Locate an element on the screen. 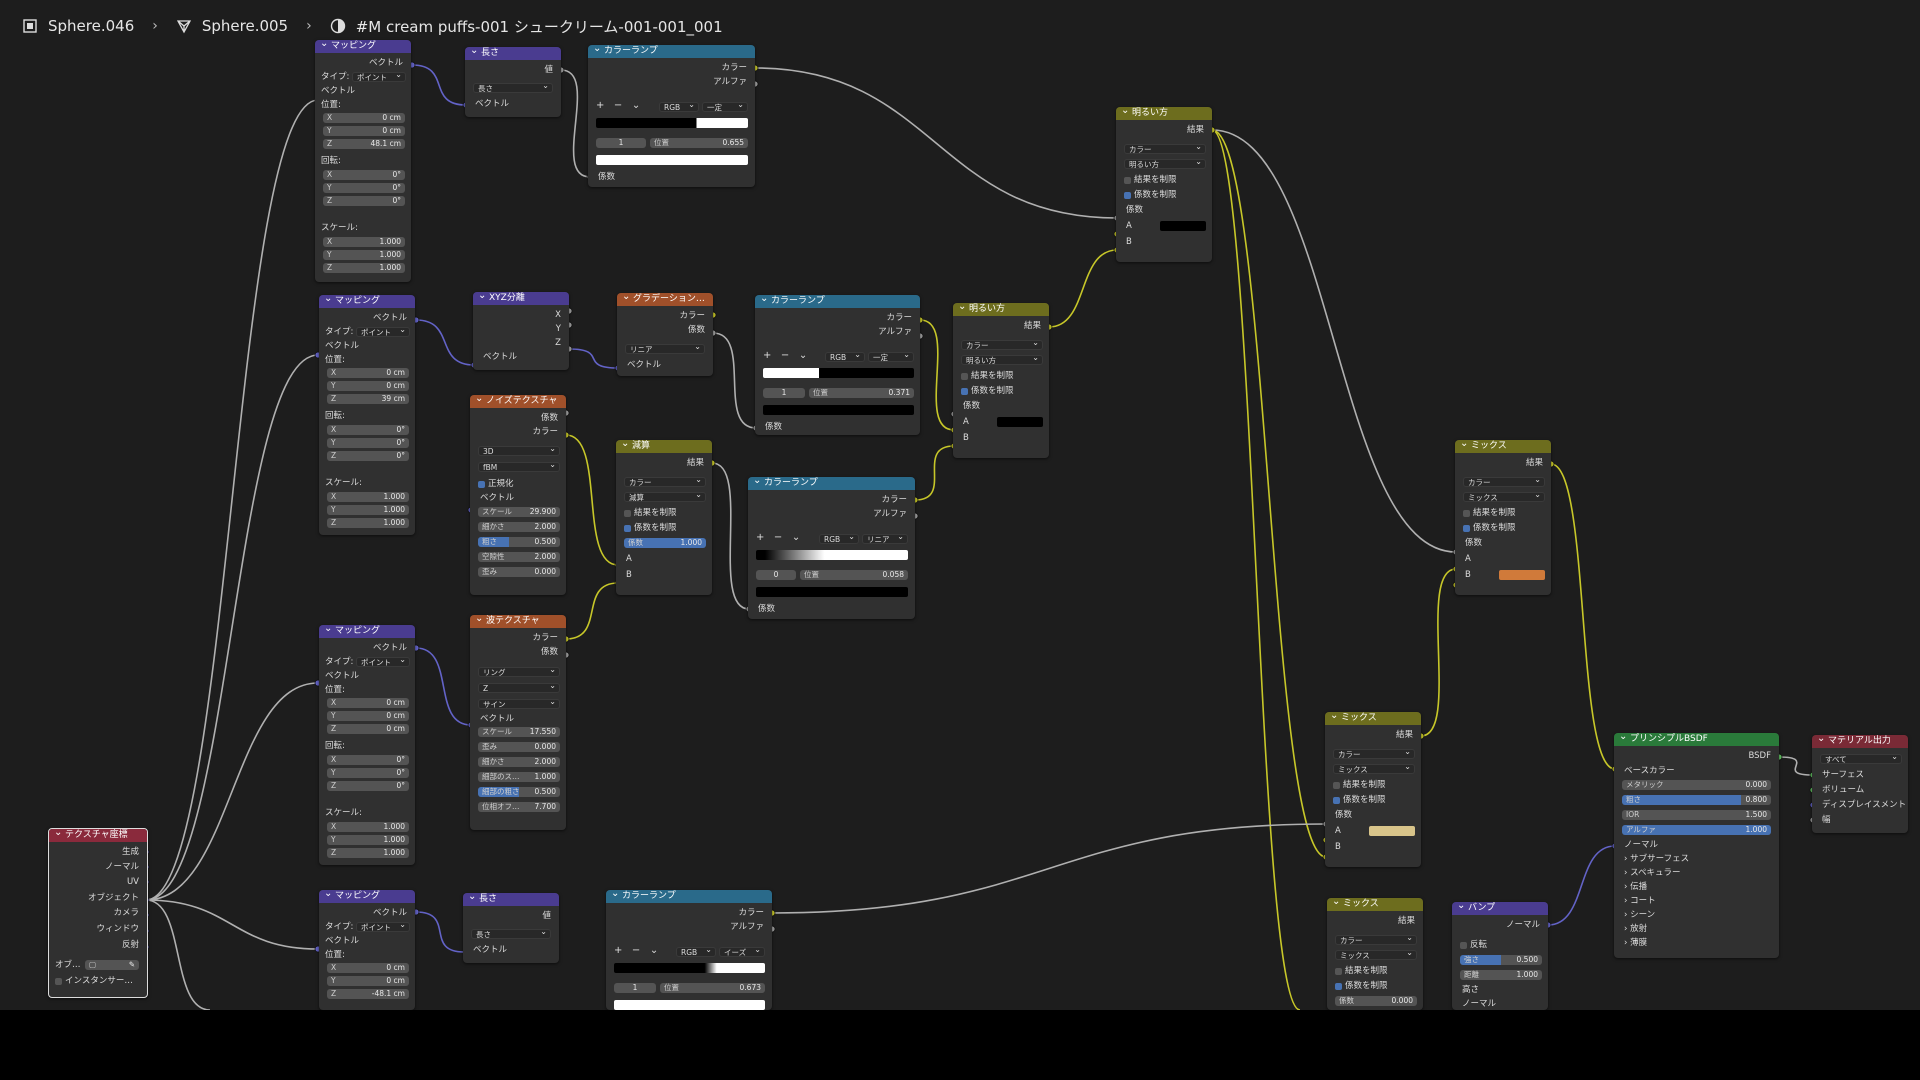 The height and width of the screenshot is (1080, 1920). subtract-mix-node: 減算 結果 カラー 減算 結果を制限 係数を制限 係数1.000 A B is located at coordinates (664, 517).